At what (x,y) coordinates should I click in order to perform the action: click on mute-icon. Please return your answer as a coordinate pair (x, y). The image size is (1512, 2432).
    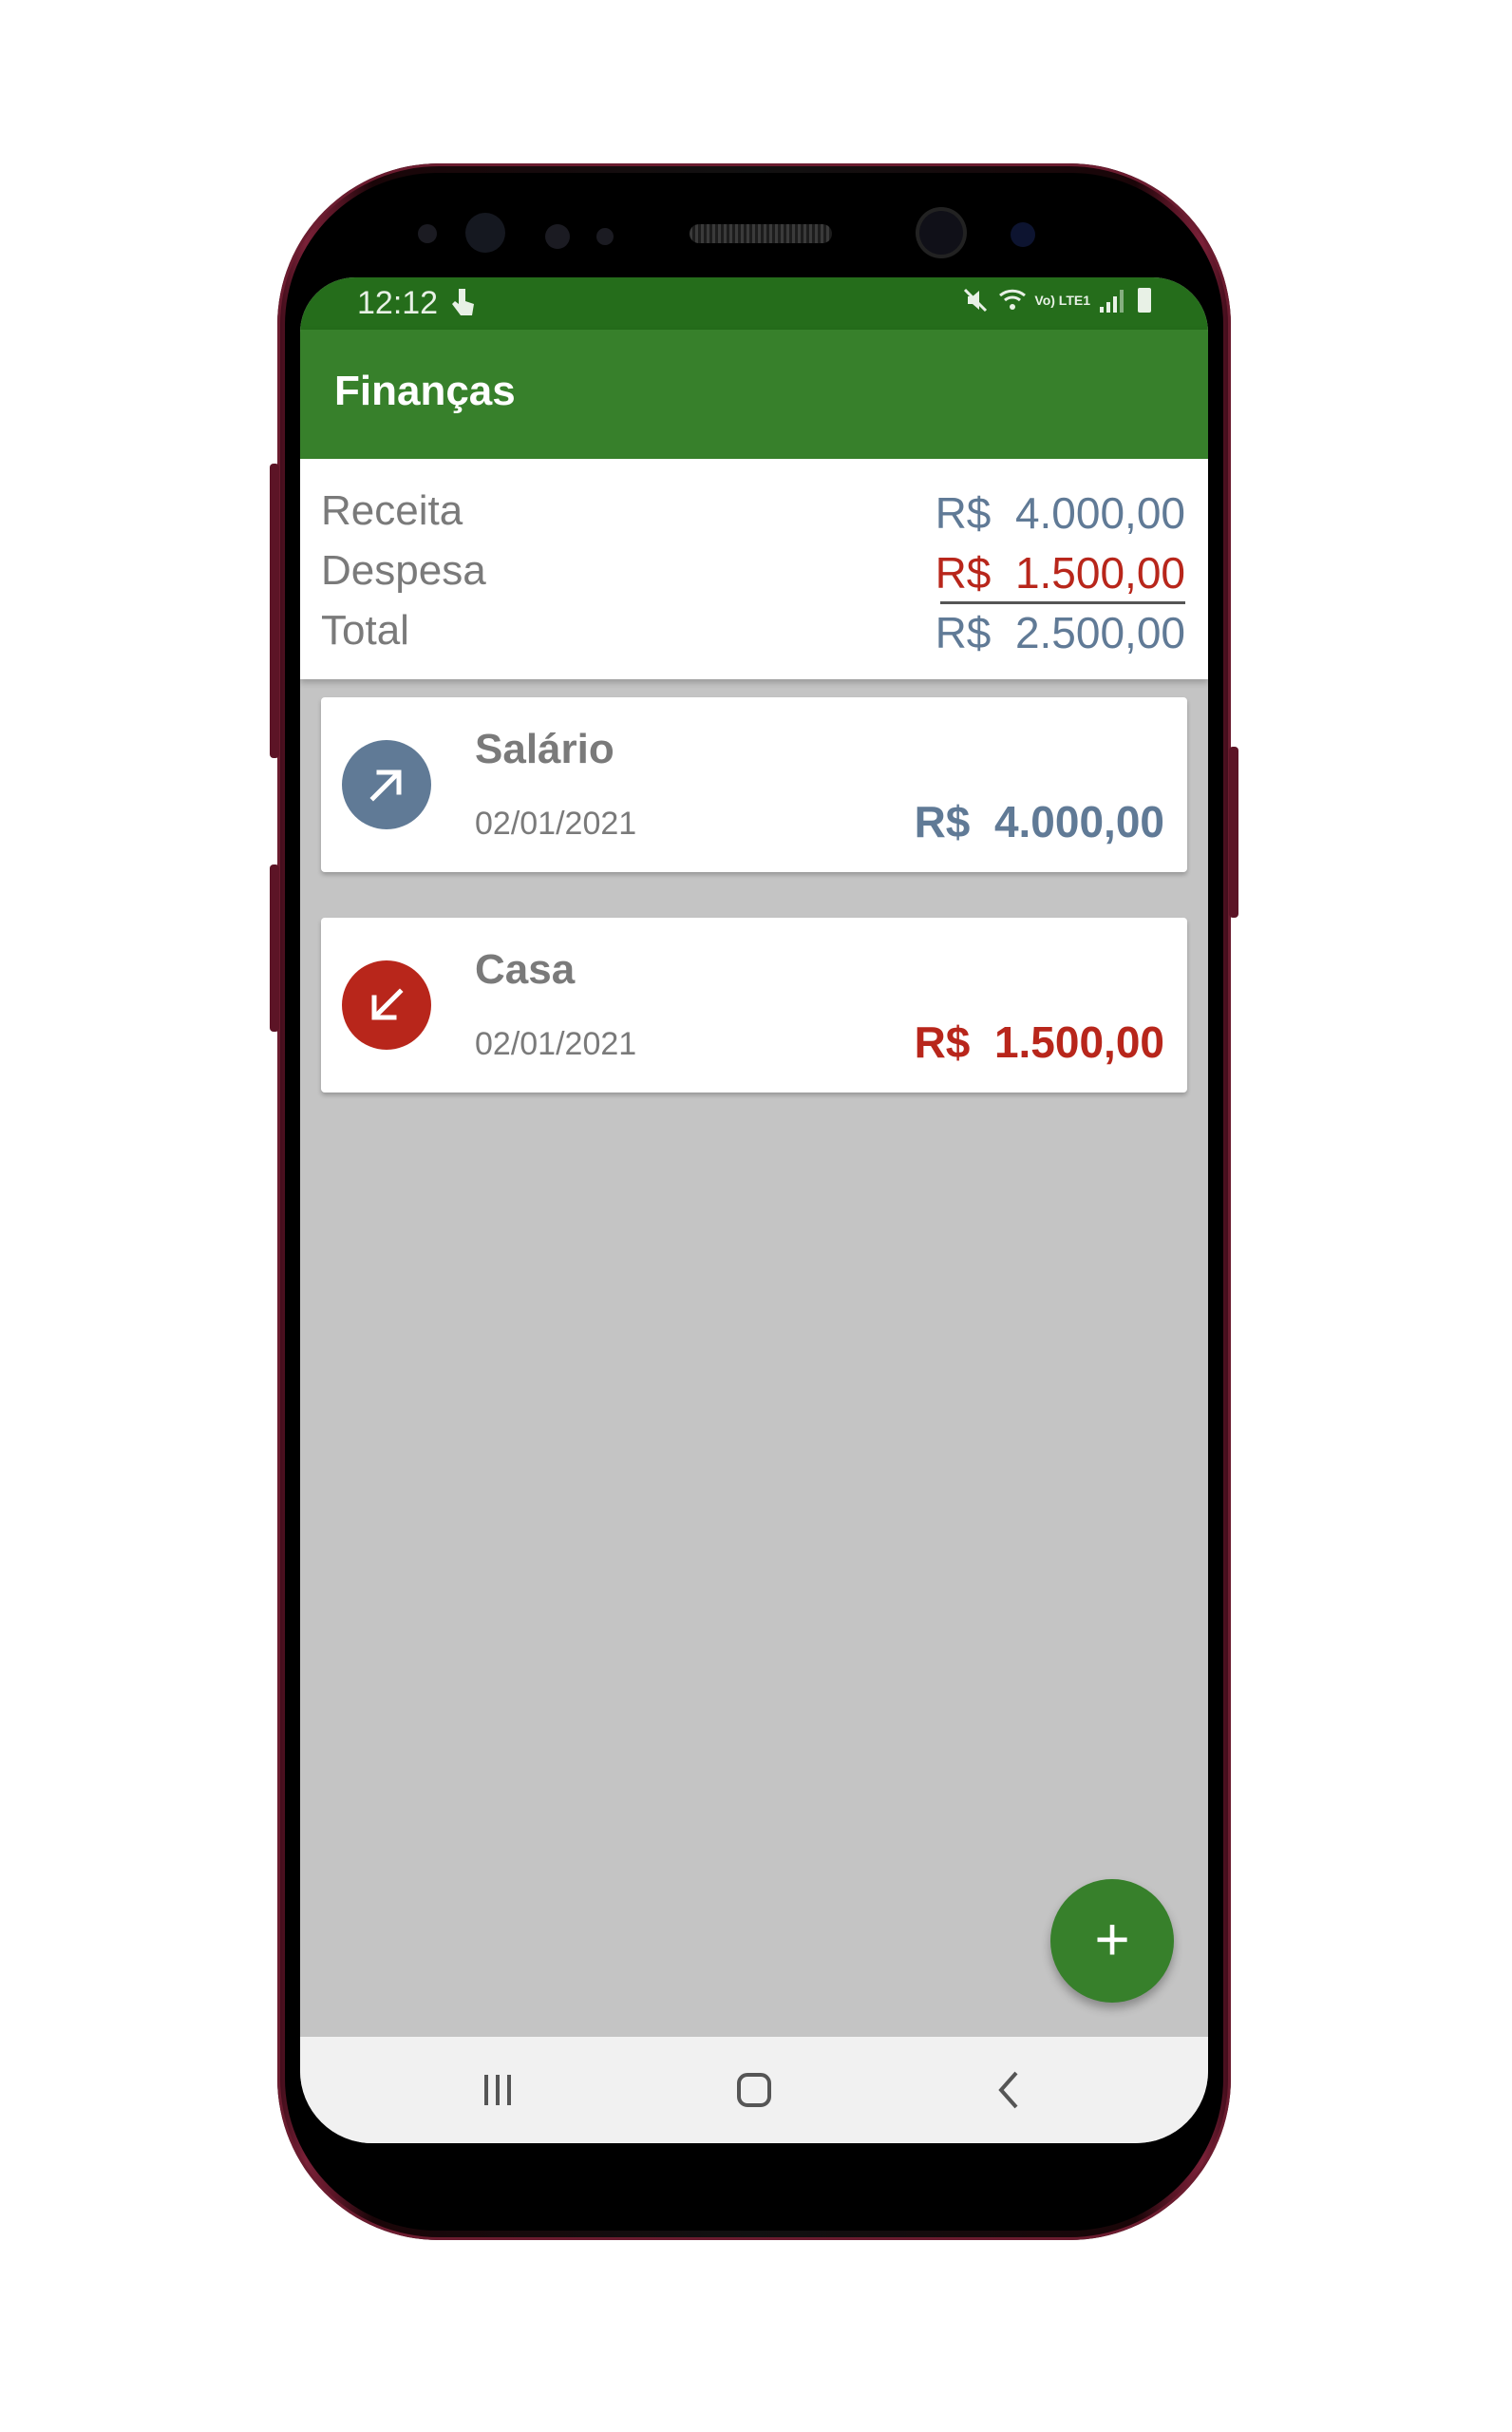
    Looking at the image, I should click on (976, 300).